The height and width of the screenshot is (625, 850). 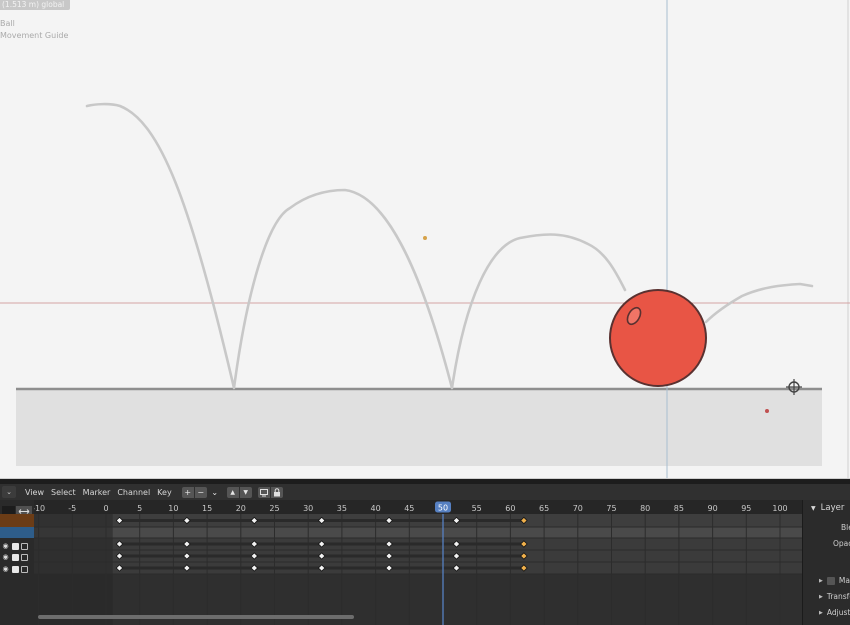 What do you see at coordinates (845, 527) in the screenshot?
I see `blend-field: Blend` at bounding box center [845, 527].